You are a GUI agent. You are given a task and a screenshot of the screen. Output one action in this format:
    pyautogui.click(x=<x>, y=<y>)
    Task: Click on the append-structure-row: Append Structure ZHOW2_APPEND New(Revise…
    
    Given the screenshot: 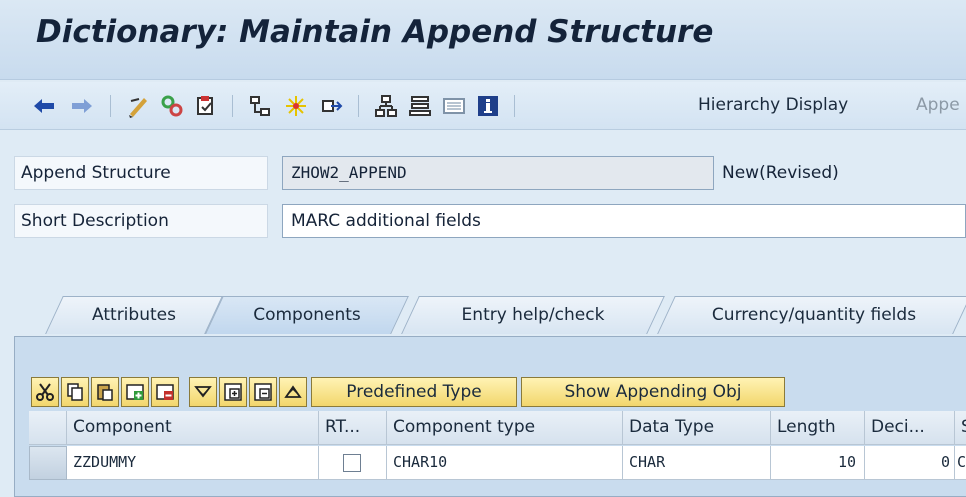 What is the action you would take?
    pyautogui.click(x=490, y=173)
    